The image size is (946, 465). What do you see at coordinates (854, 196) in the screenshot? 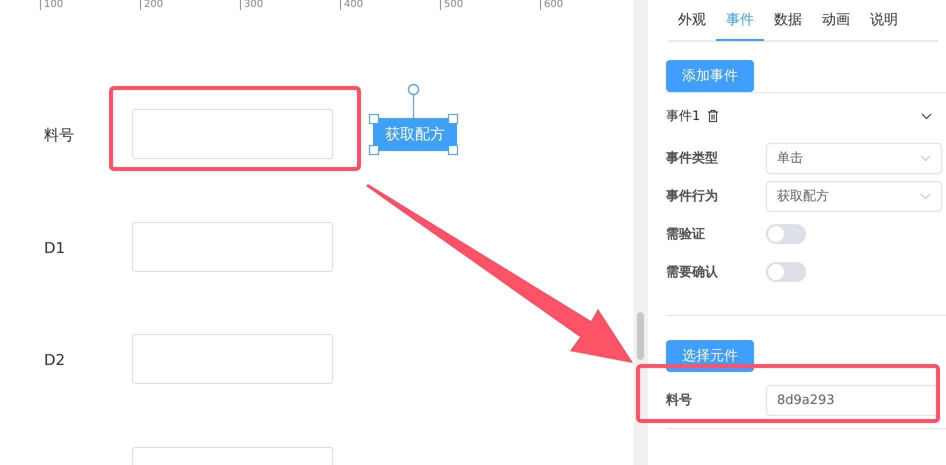
I see `select-field: 获取配方` at bounding box center [854, 196].